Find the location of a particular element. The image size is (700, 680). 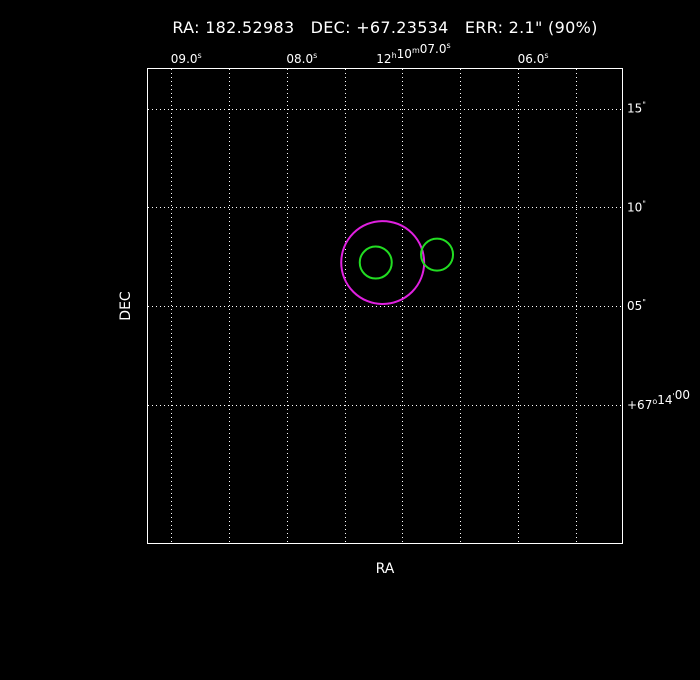

x-tick-label-0: 09.0s is located at coordinates (186, 58).